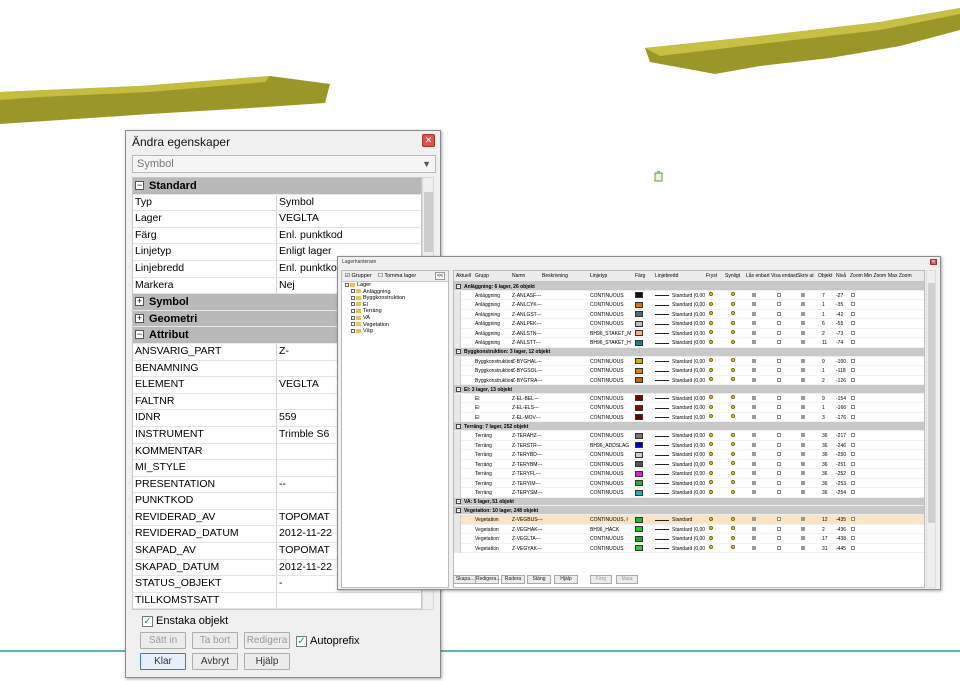 The height and width of the screenshot is (681, 960). What do you see at coordinates (689, 502) in the screenshot?
I see `layer-group-header: − VA: 5 lager, 51 objekt` at bounding box center [689, 502].